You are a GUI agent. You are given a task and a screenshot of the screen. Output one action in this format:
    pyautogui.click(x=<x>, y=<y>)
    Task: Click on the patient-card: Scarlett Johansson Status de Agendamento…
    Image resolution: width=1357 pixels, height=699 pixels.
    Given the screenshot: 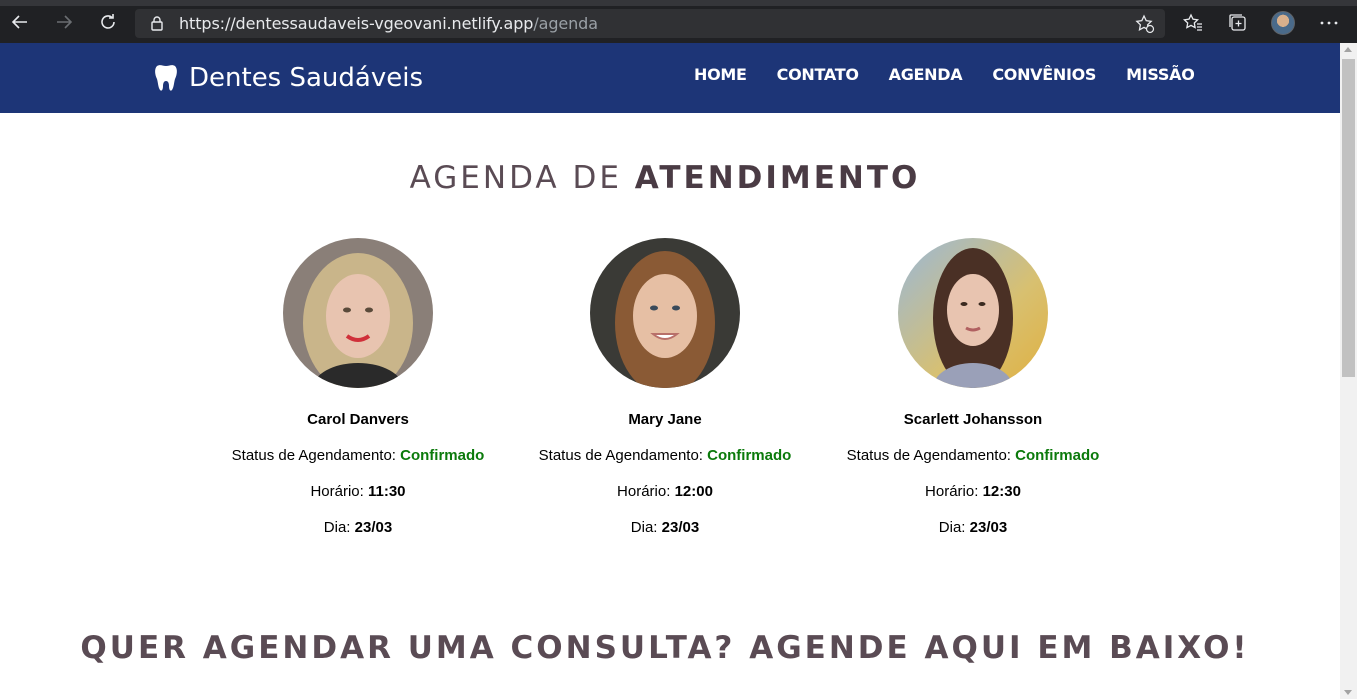 What is the action you would take?
    pyautogui.click(x=973, y=387)
    